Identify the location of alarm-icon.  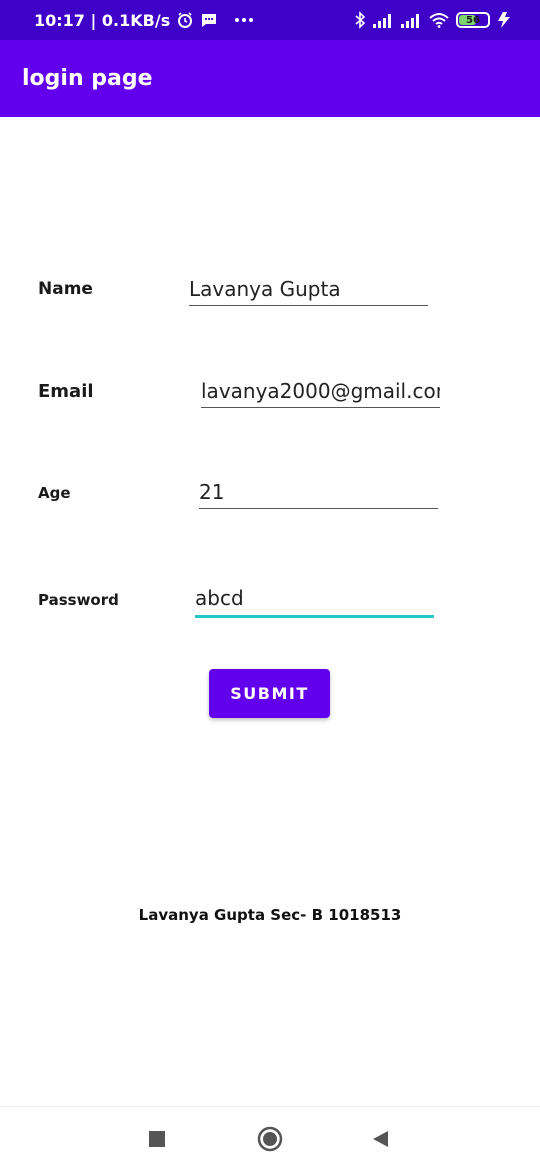
(185, 20).